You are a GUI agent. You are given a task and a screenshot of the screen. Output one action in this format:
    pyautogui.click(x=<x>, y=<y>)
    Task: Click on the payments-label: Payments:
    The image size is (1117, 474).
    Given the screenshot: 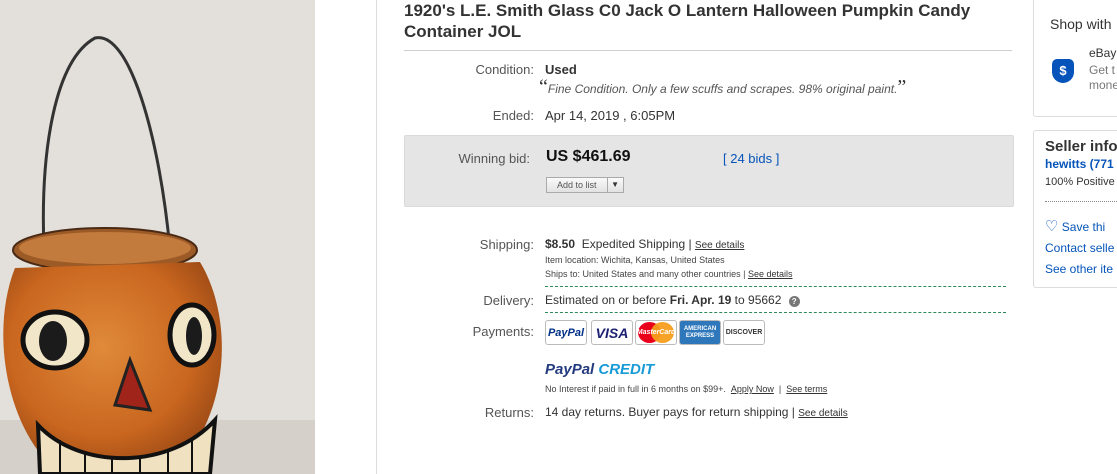 What is the action you would take?
    pyautogui.click(x=503, y=331)
    